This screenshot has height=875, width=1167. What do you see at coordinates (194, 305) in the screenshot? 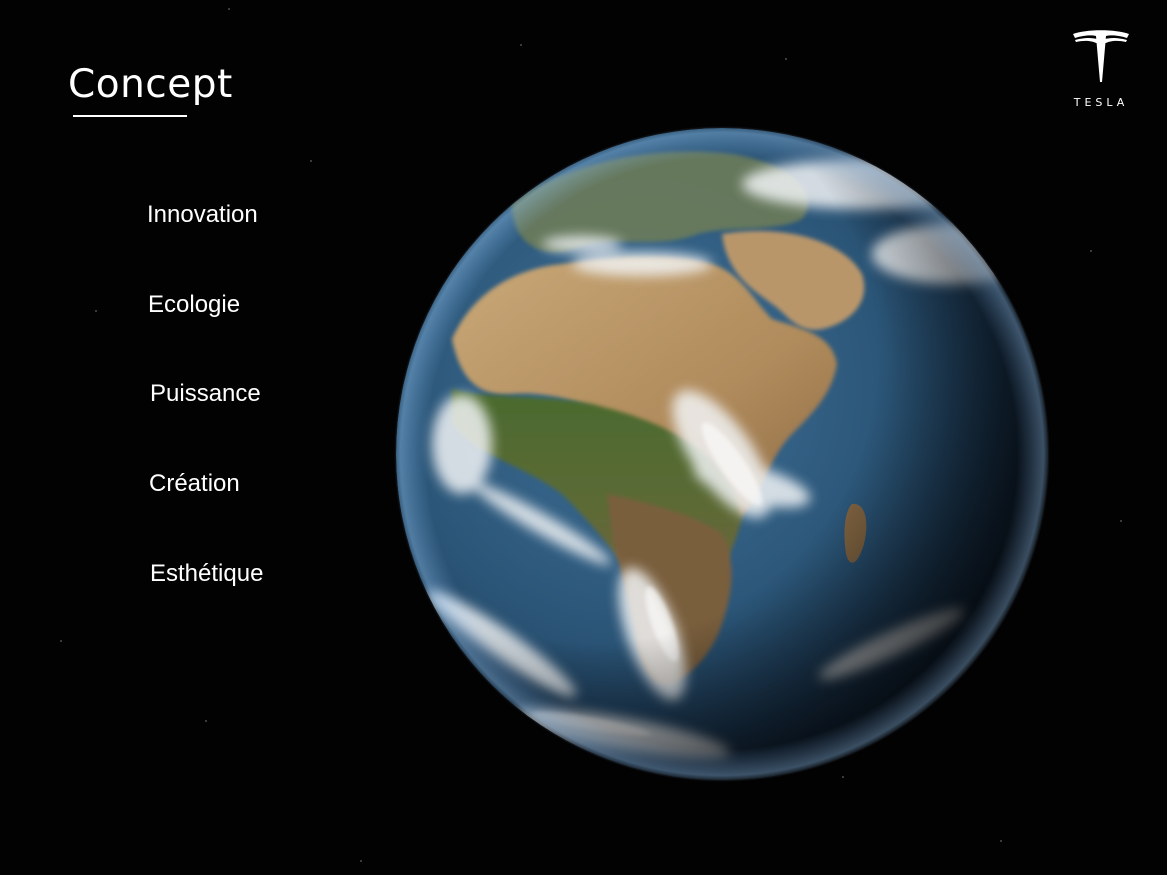
I see `menu-item-ecologie: Ecologie` at bounding box center [194, 305].